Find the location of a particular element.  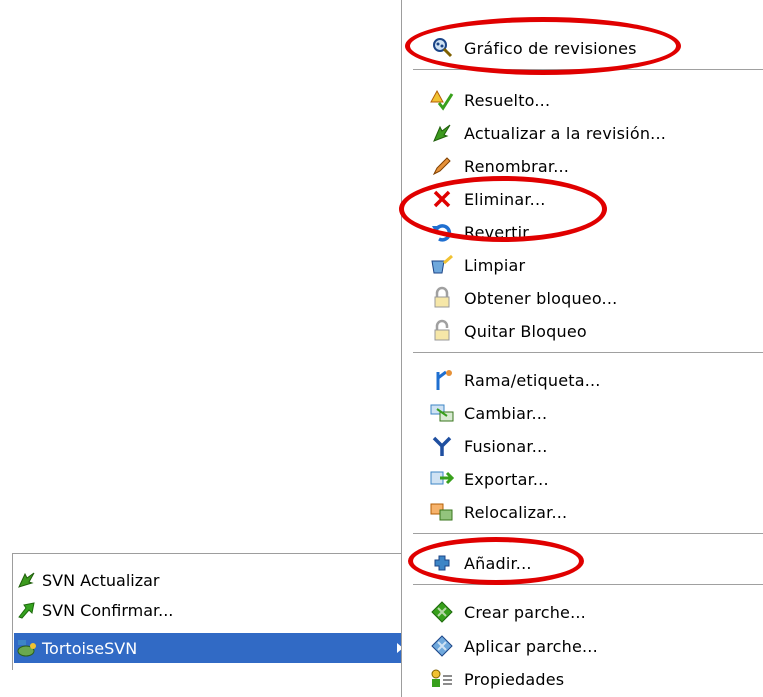

menu-item-svn-update: SVN Actualizar is located at coordinates (211, 580).